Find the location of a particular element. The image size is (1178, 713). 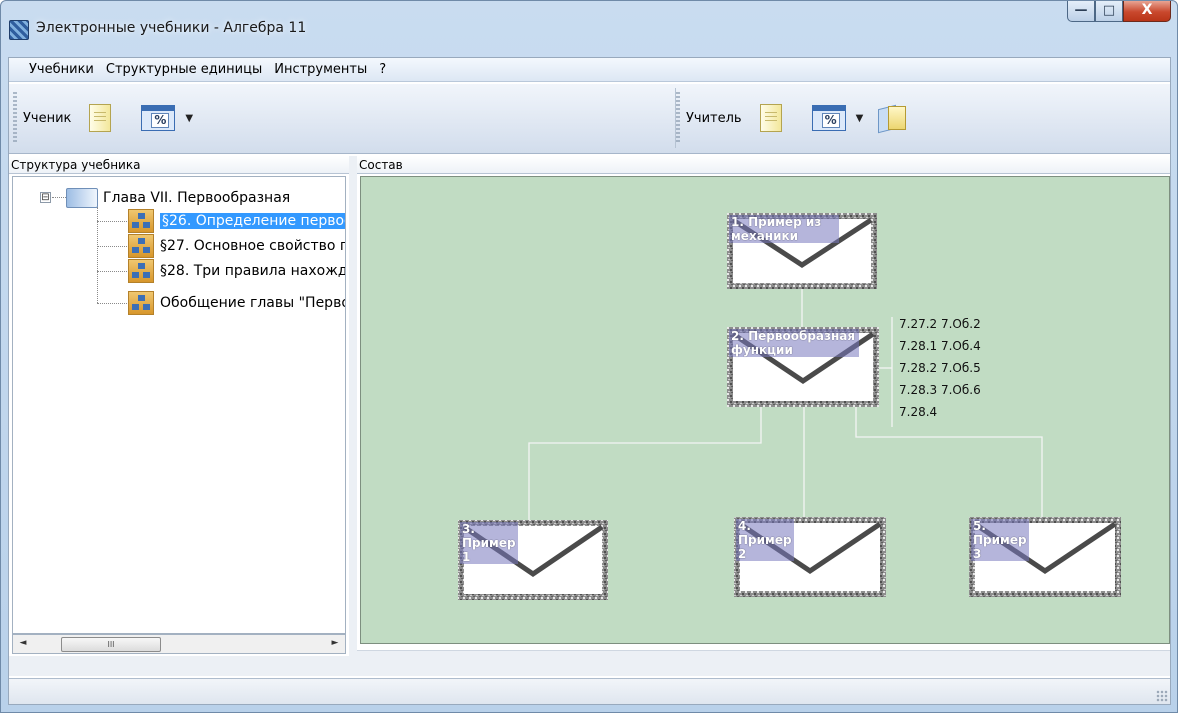

tree-item-summary: Обобщение главы "Первообразная" is located at coordinates (236, 303).